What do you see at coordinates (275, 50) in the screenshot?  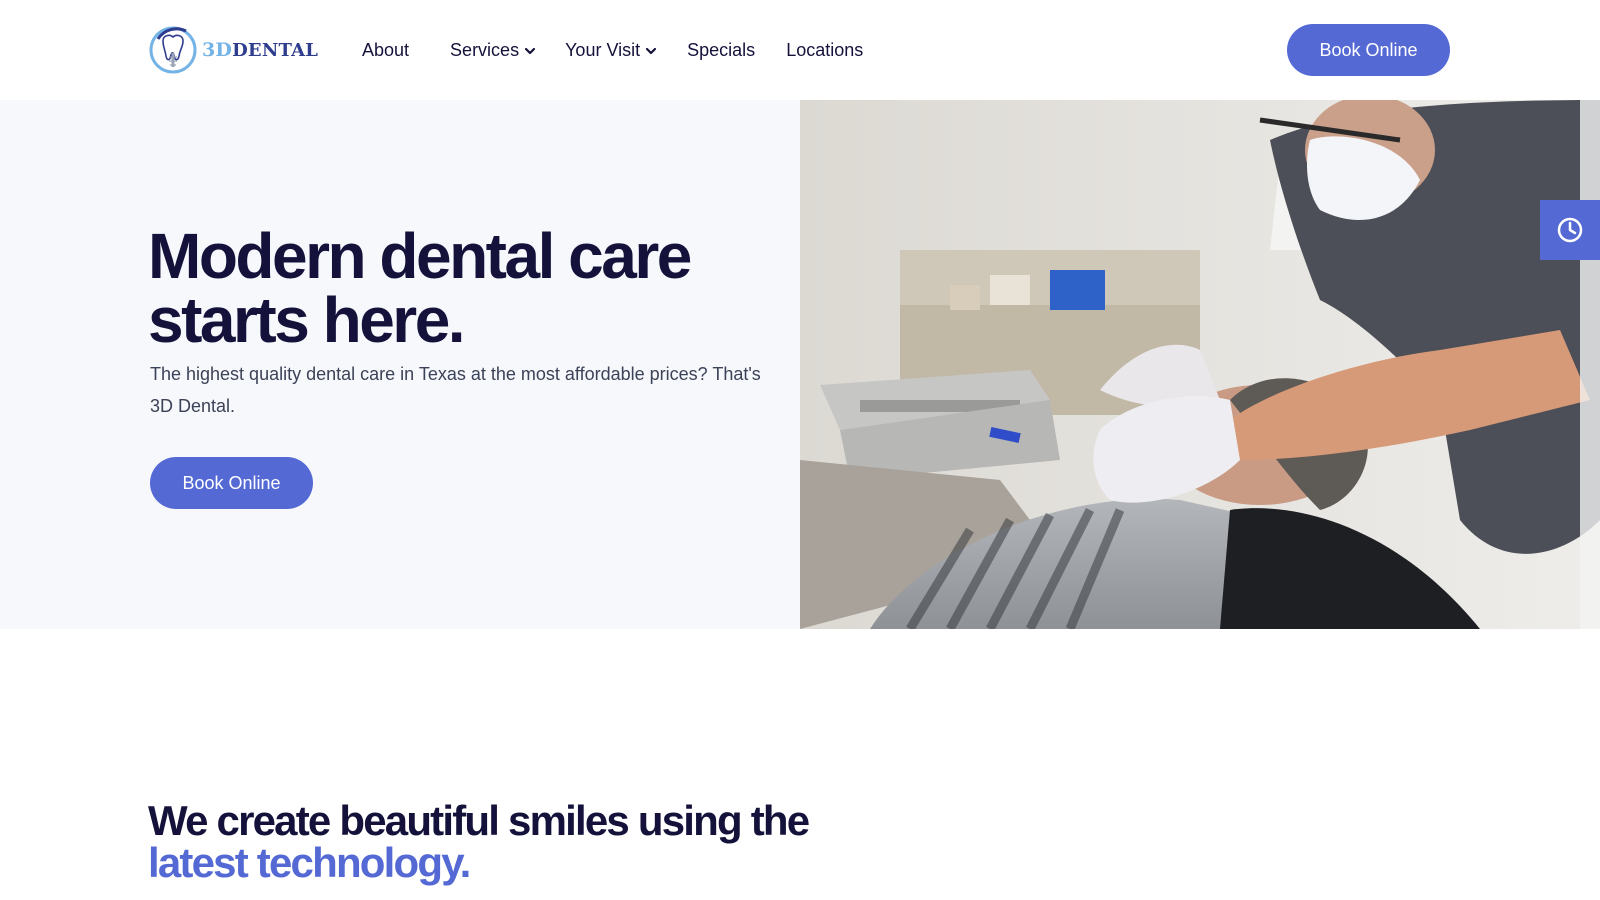 I see `logo-dental-text: DENTAL` at bounding box center [275, 50].